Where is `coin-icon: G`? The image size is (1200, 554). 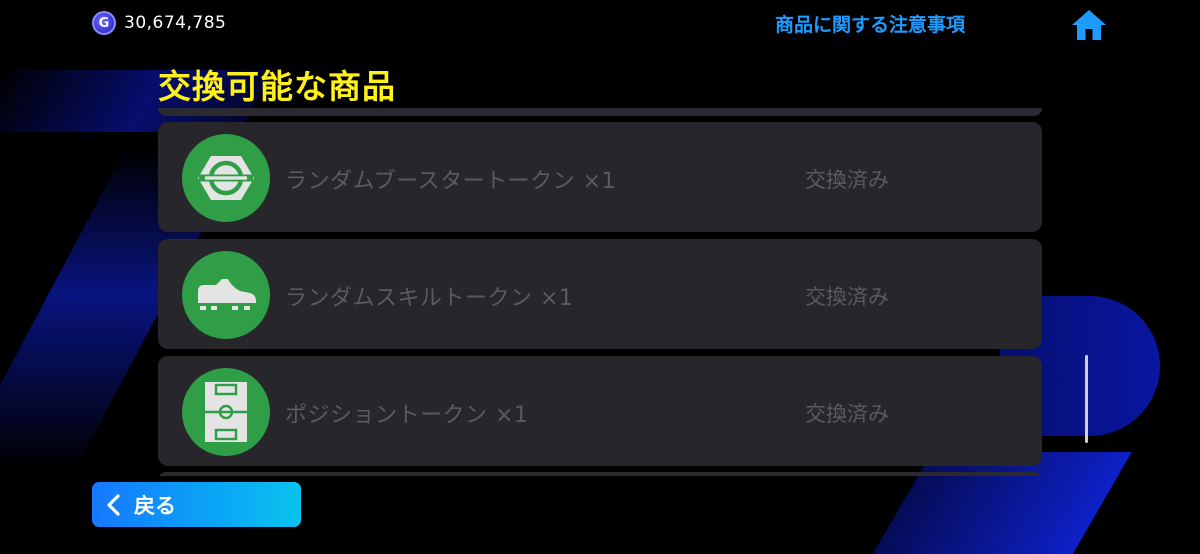 coin-icon: G is located at coordinates (104, 23).